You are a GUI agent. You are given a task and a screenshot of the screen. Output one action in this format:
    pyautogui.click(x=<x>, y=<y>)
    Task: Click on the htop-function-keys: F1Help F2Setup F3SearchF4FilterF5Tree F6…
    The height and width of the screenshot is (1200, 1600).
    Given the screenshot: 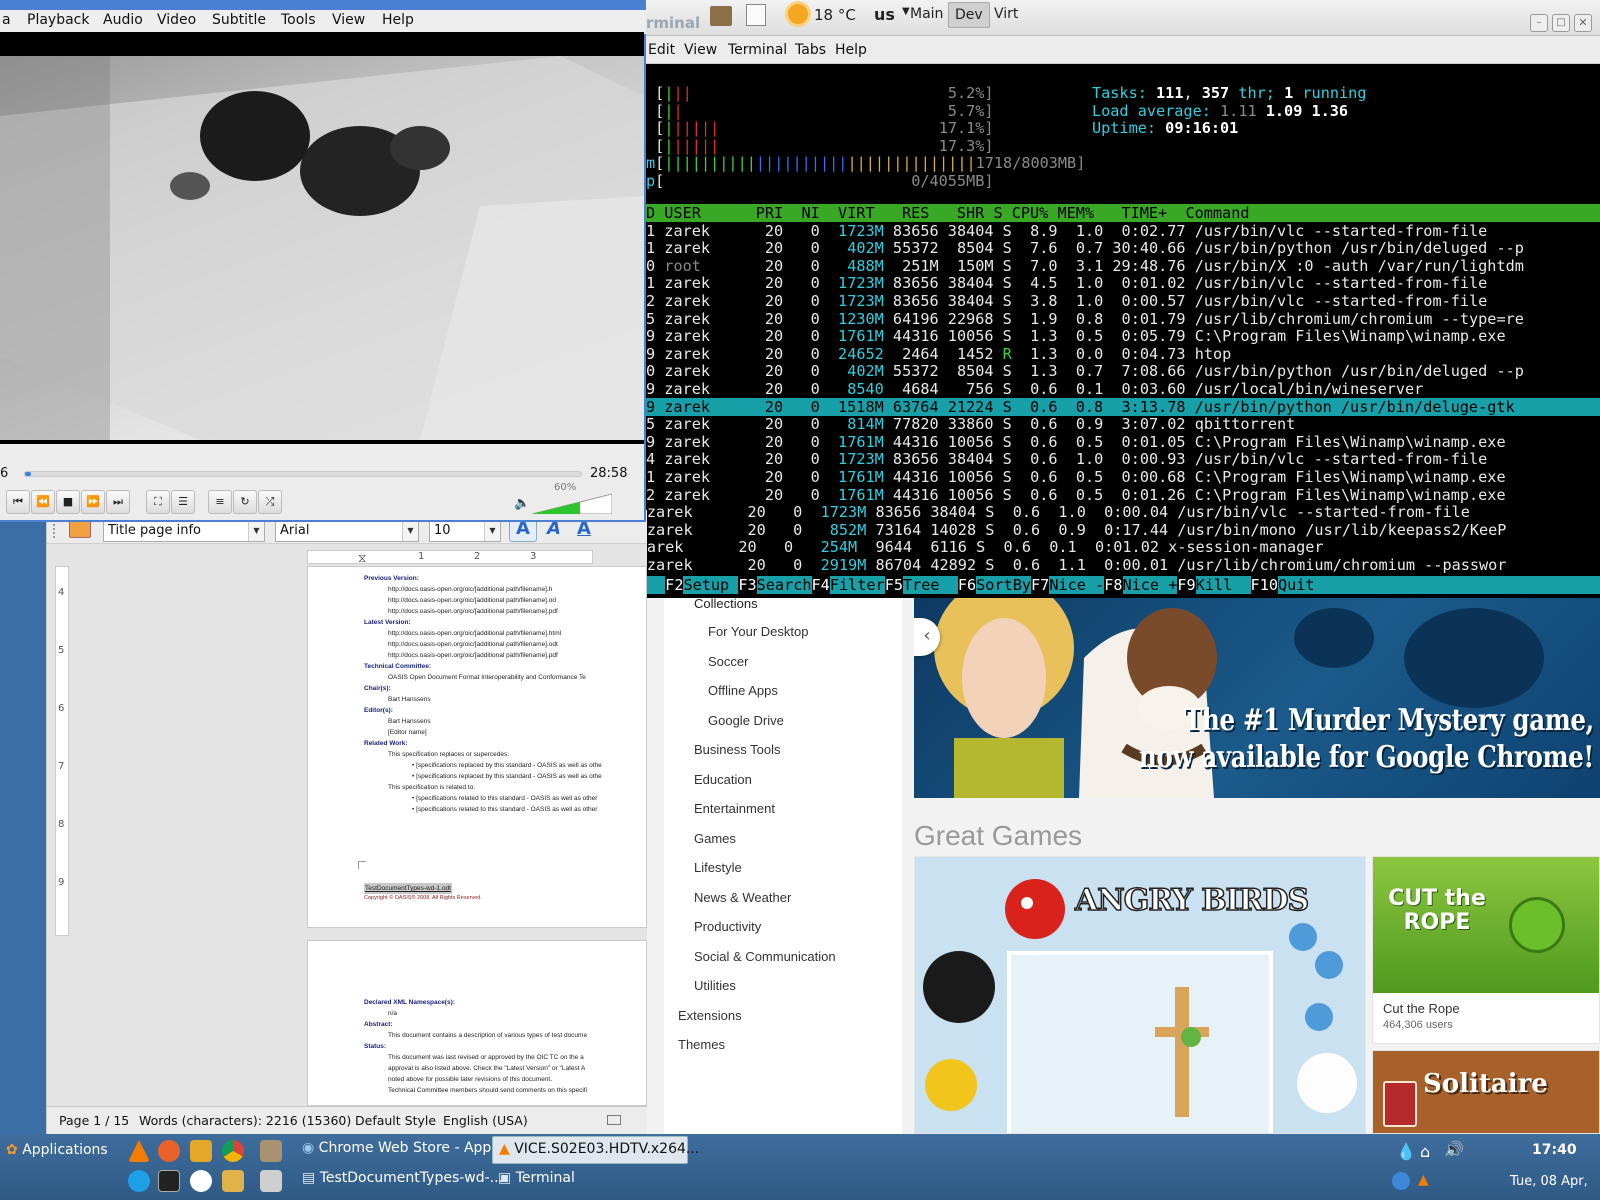 What is the action you would take?
    pyautogui.click(x=1123, y=584)
    